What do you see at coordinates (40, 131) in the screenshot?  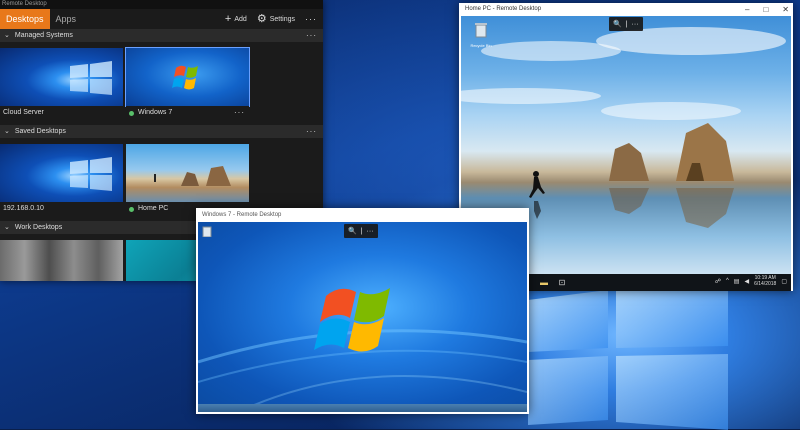 I see `section-title: Saved Desktops` at bounding box center [40, 131].